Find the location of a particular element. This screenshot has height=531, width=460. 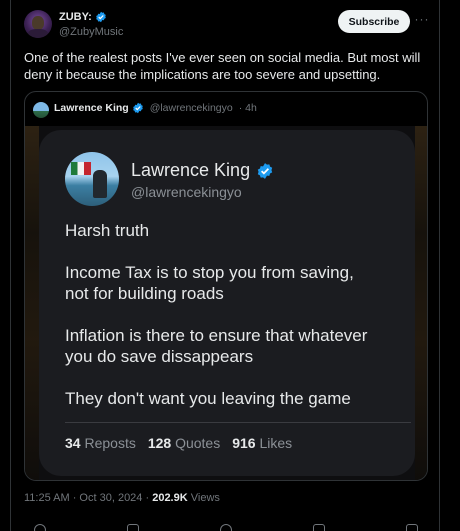

repost-icon is located at coordinates (133, 527).